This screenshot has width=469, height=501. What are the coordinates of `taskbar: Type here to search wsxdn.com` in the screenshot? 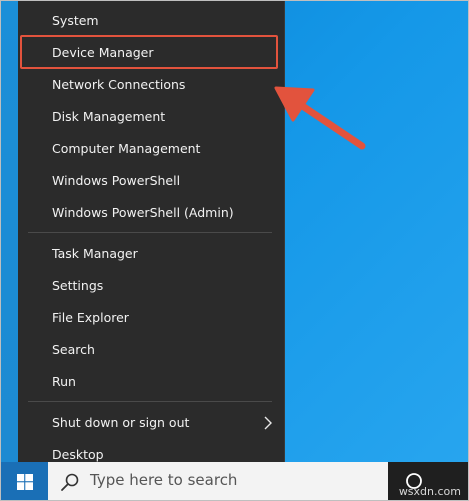 It's located at (234, 481).